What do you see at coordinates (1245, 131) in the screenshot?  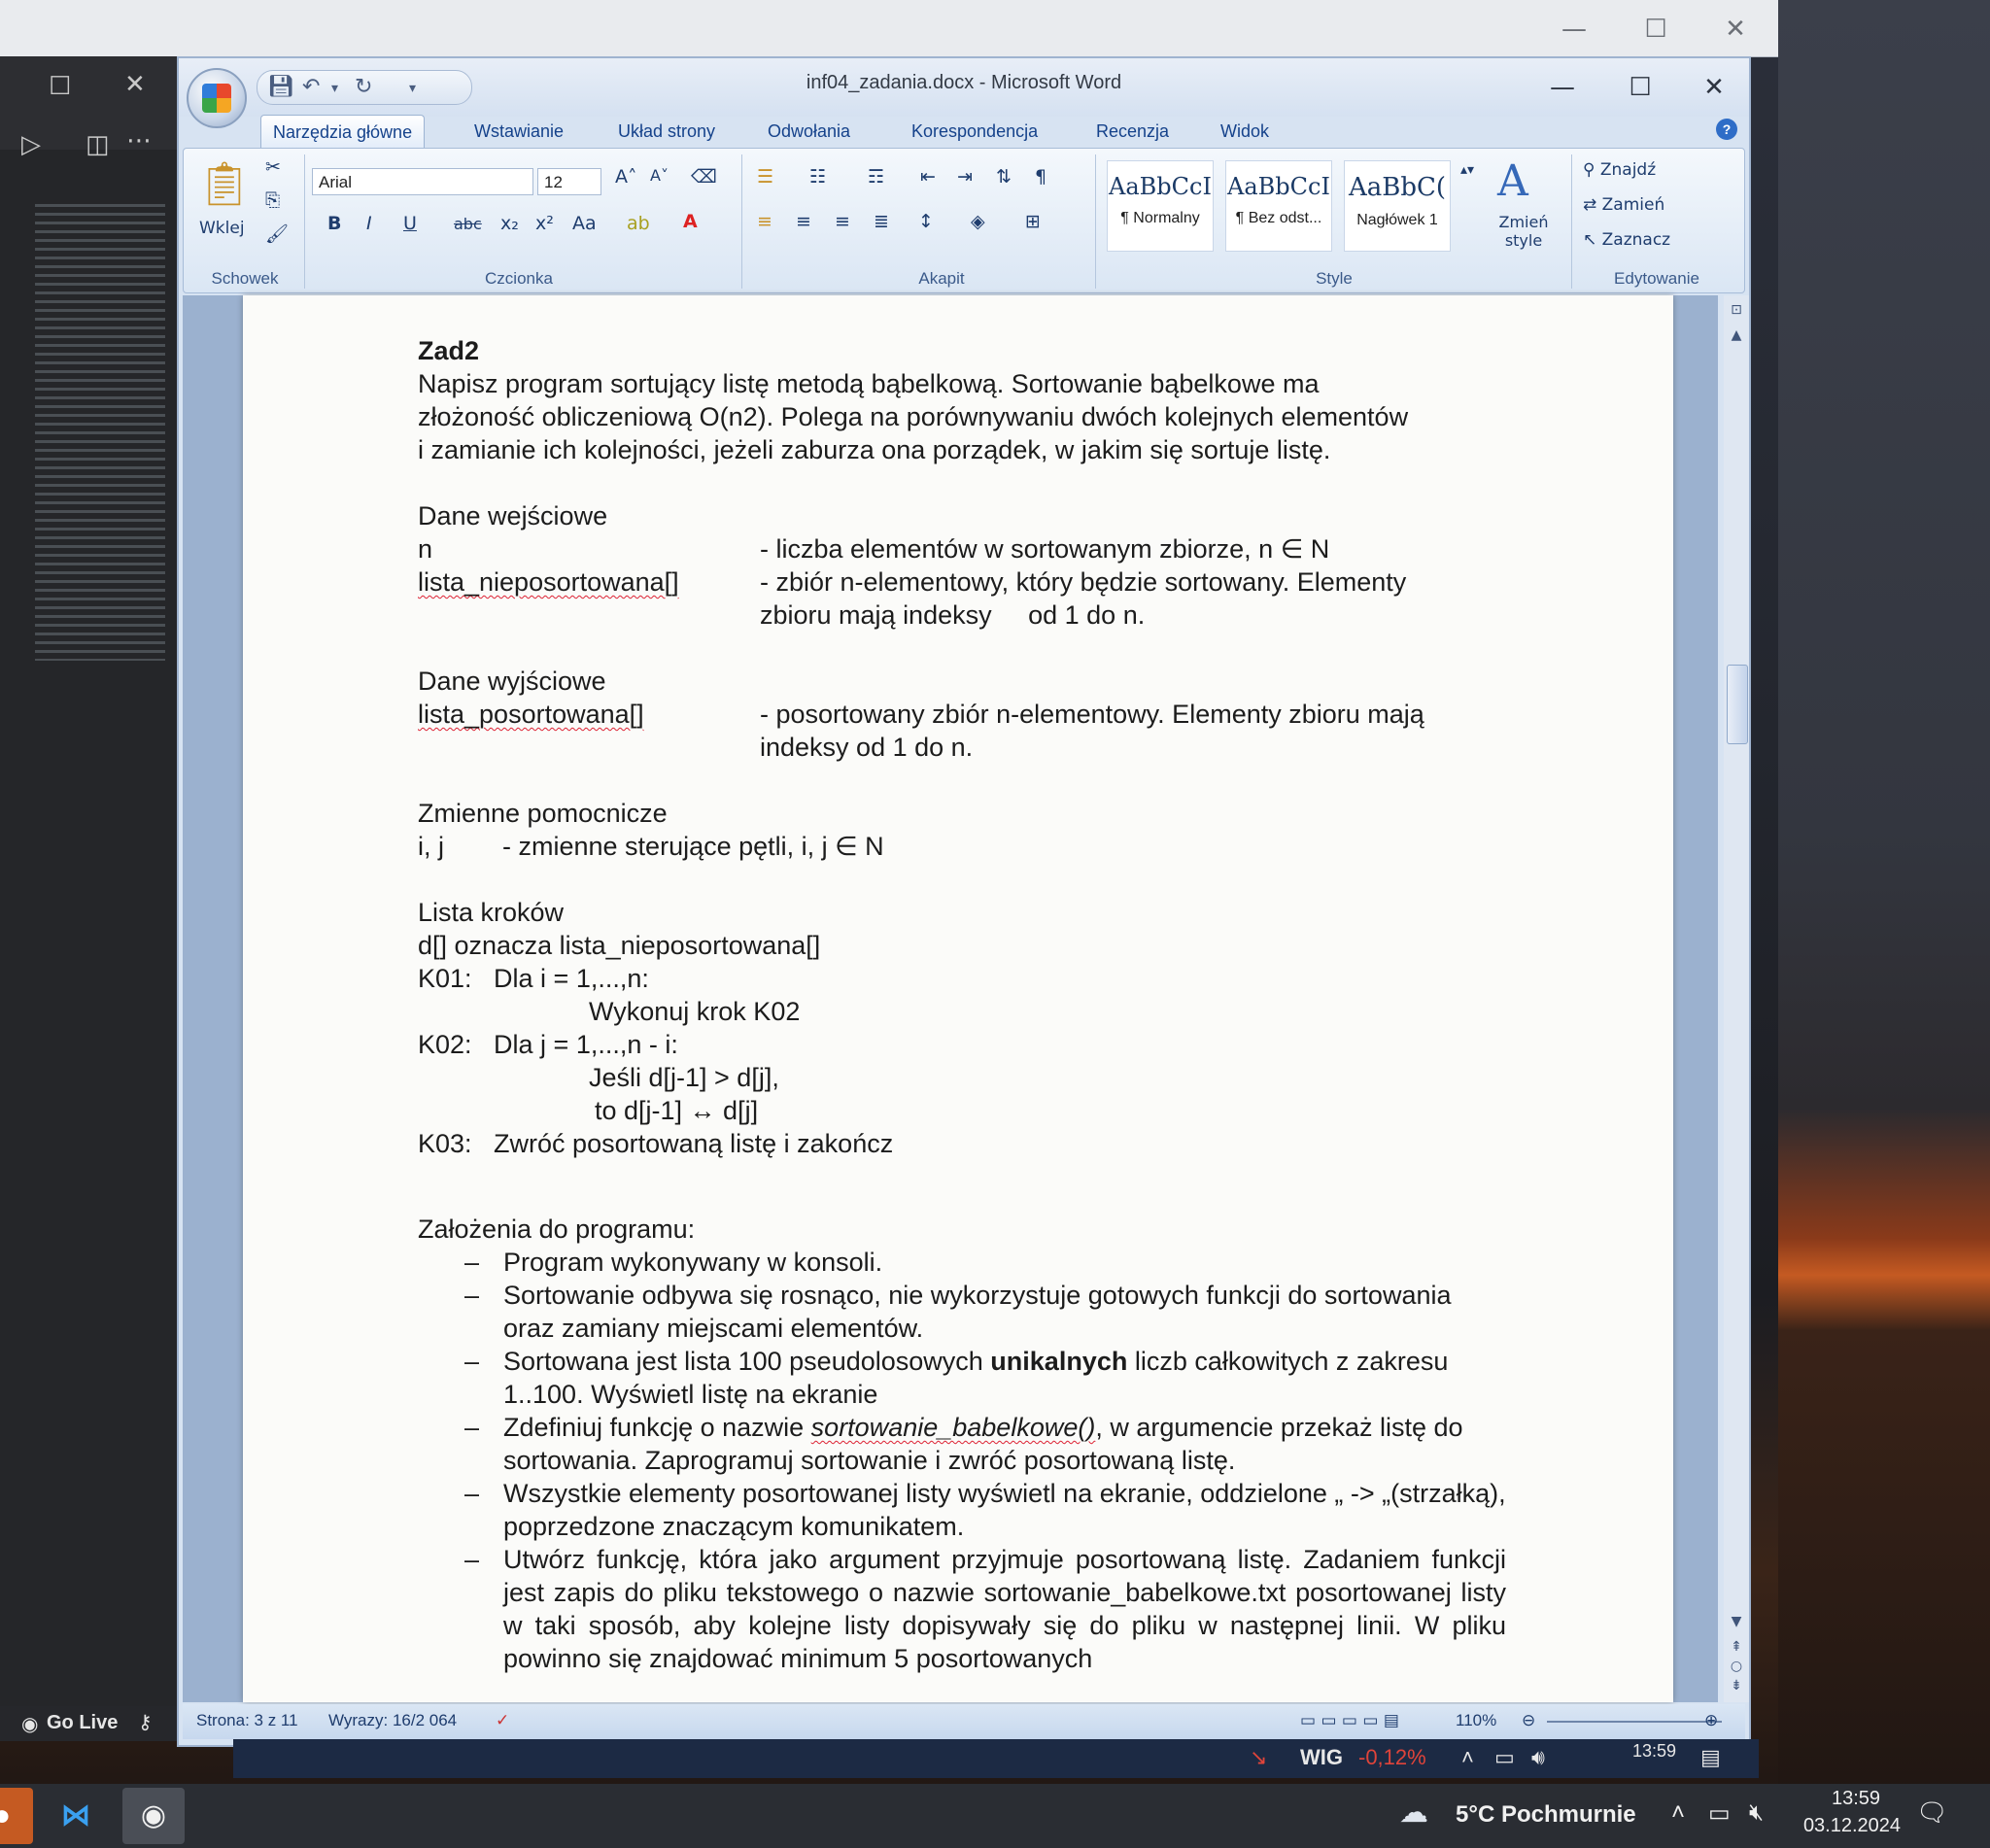 I see `tab-view: Widok` at bounding box center [1245, 131].